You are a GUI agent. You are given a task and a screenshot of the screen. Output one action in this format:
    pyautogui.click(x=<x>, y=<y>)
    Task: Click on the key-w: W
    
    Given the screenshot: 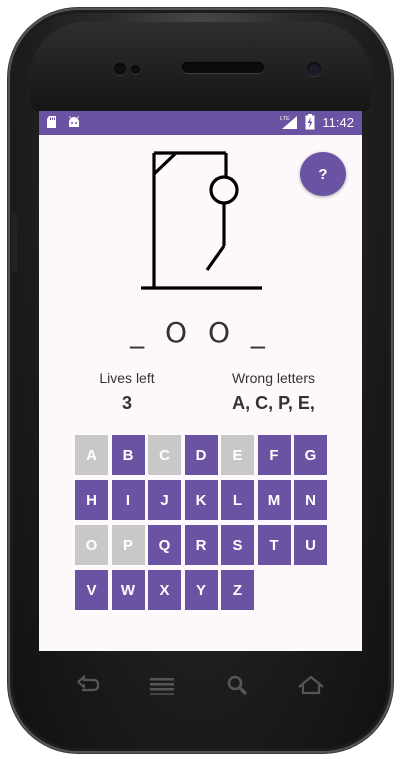 What is the action you would take?
    pyautogui.click(x=128, y=590)
    